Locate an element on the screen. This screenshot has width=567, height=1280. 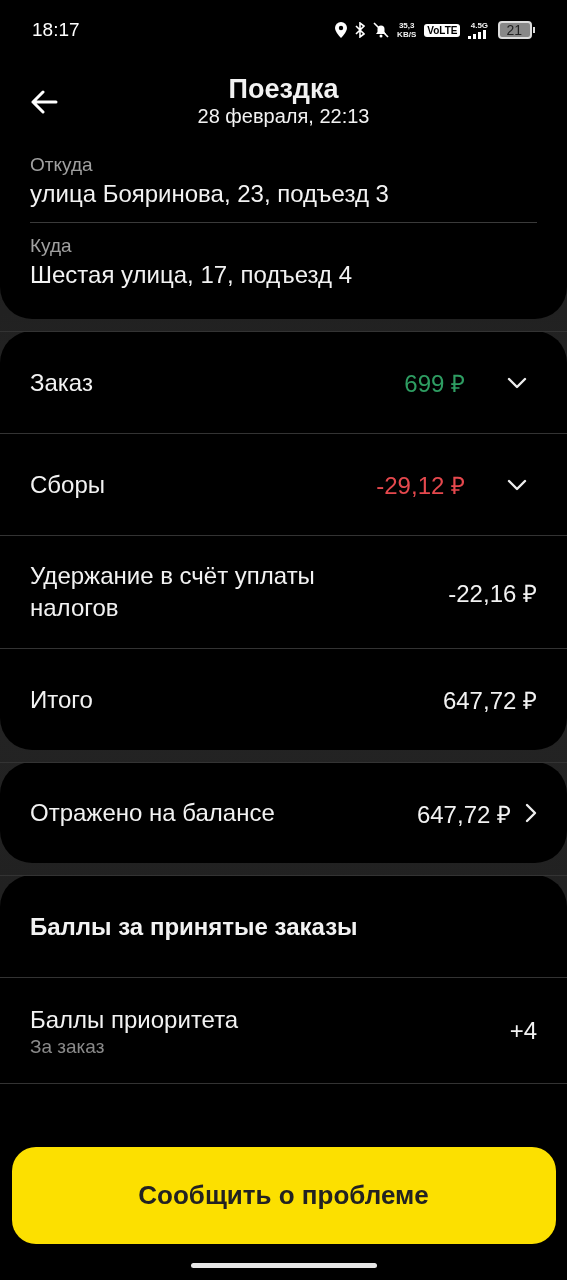
amount: -29,12 ₽ is located at coordinates (420, 486).